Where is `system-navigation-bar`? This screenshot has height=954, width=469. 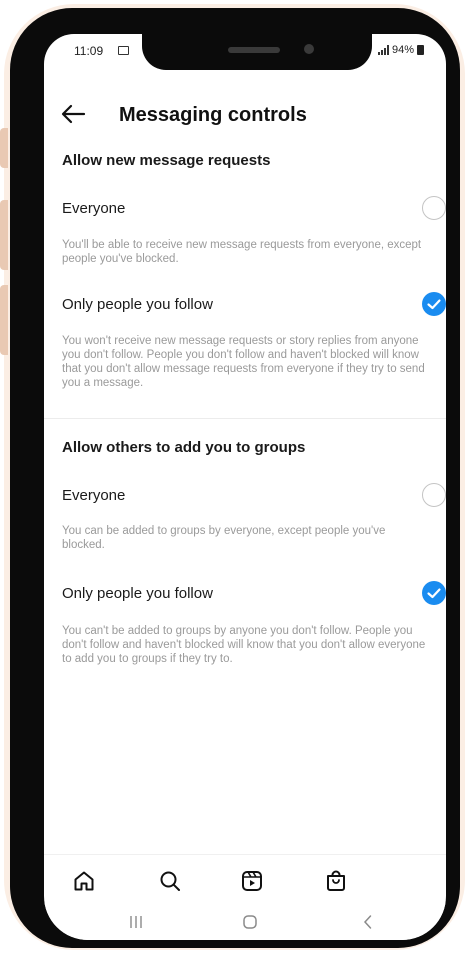 system-navigation-bar is located at coordinates (245, 921).